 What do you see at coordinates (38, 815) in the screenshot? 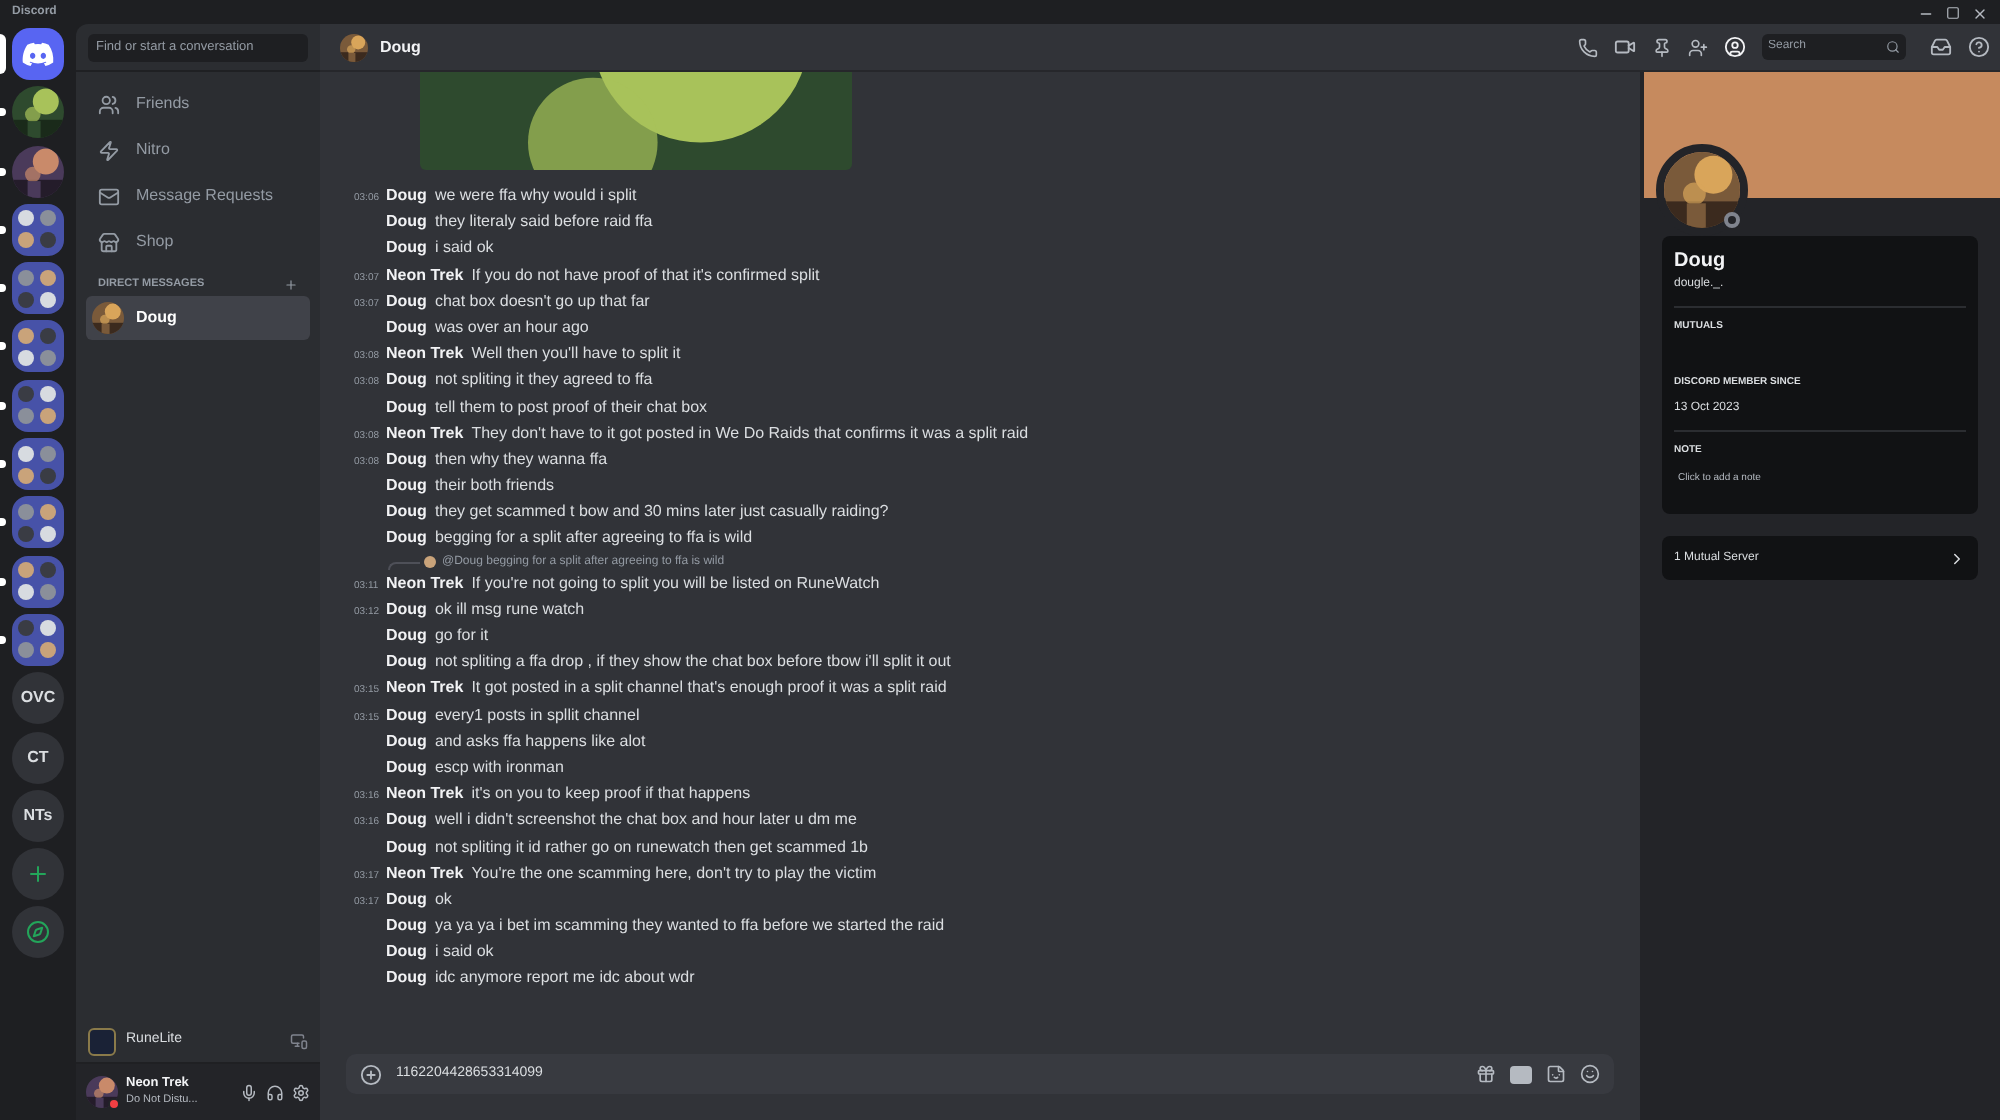
I see `server-button: NTs` at bounding box center [38, 815].